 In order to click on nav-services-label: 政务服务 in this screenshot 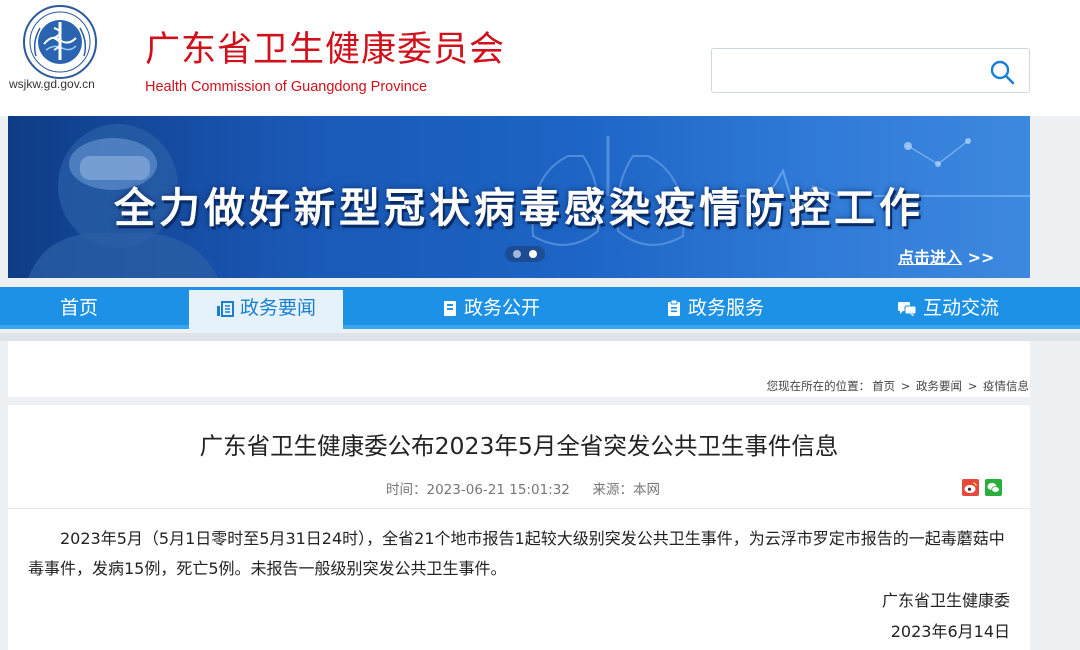, I will do `click(725, 308)`.